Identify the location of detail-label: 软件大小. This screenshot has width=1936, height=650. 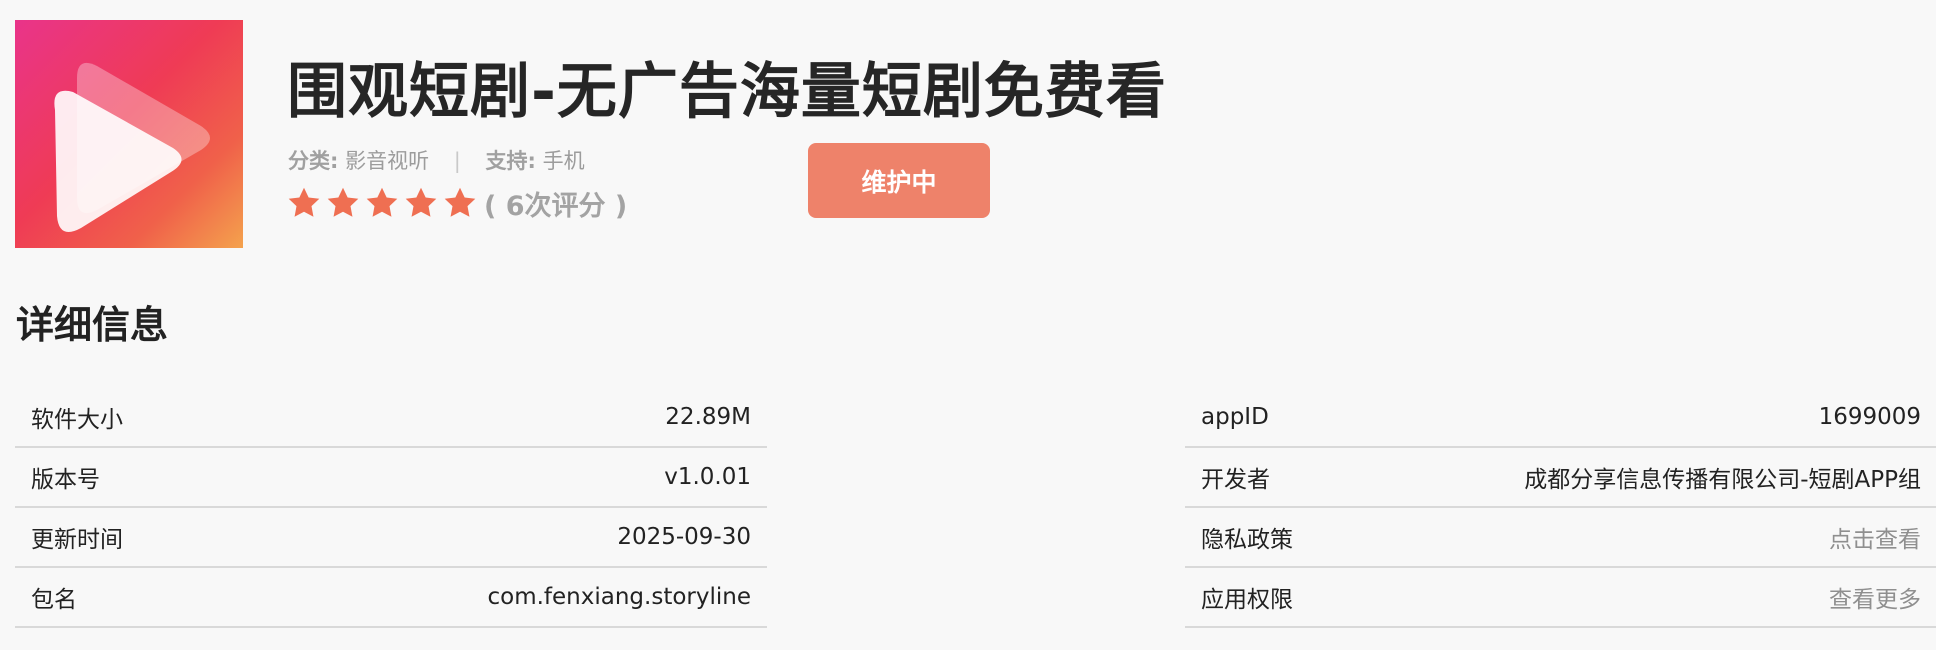
(77, 420).